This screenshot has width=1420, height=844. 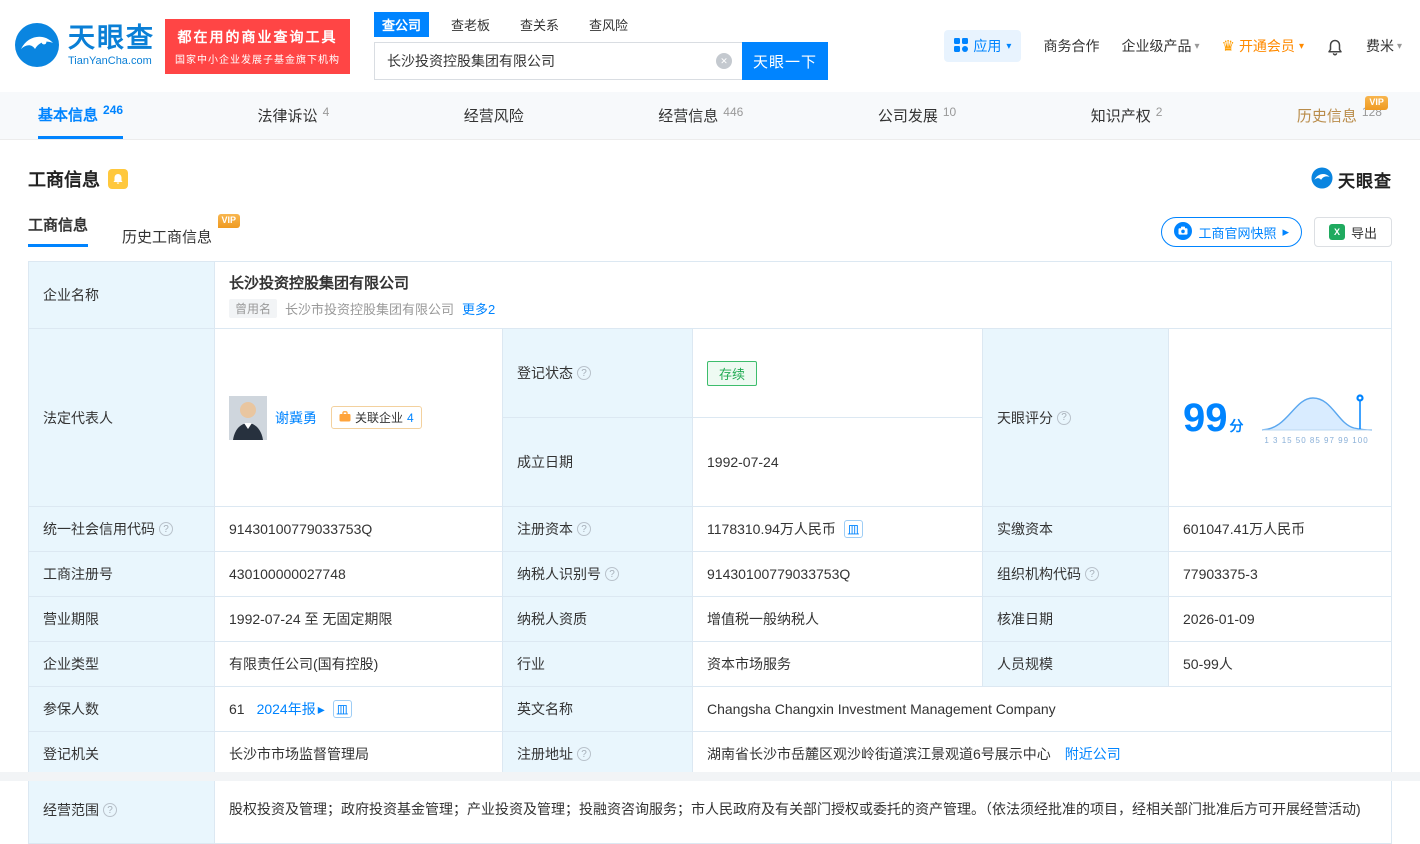 What do you see at coordinates (598, 709) in the screenshot?
I see `field-label-english-name: 英文名称` at bounding box center [598, 709].